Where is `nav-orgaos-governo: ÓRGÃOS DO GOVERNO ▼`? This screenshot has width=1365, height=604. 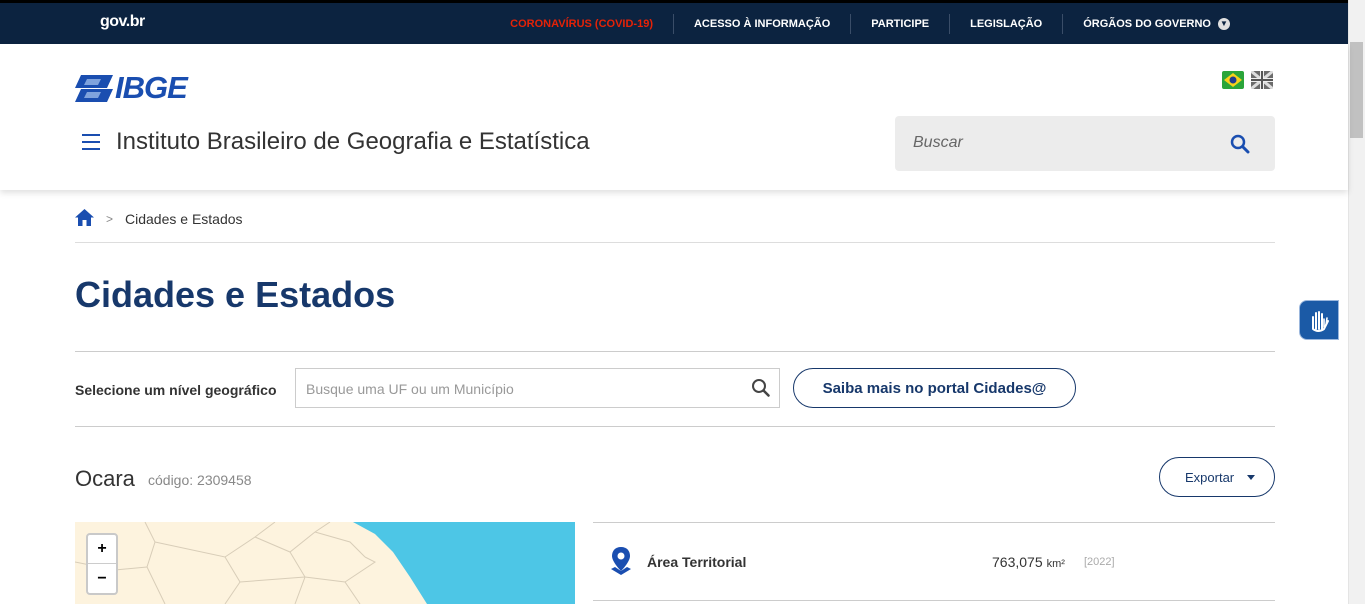 nav-orgaos-governo: ÓRGÃOS DO GOVERNO ▼ is located at coordinates (1156, 23).